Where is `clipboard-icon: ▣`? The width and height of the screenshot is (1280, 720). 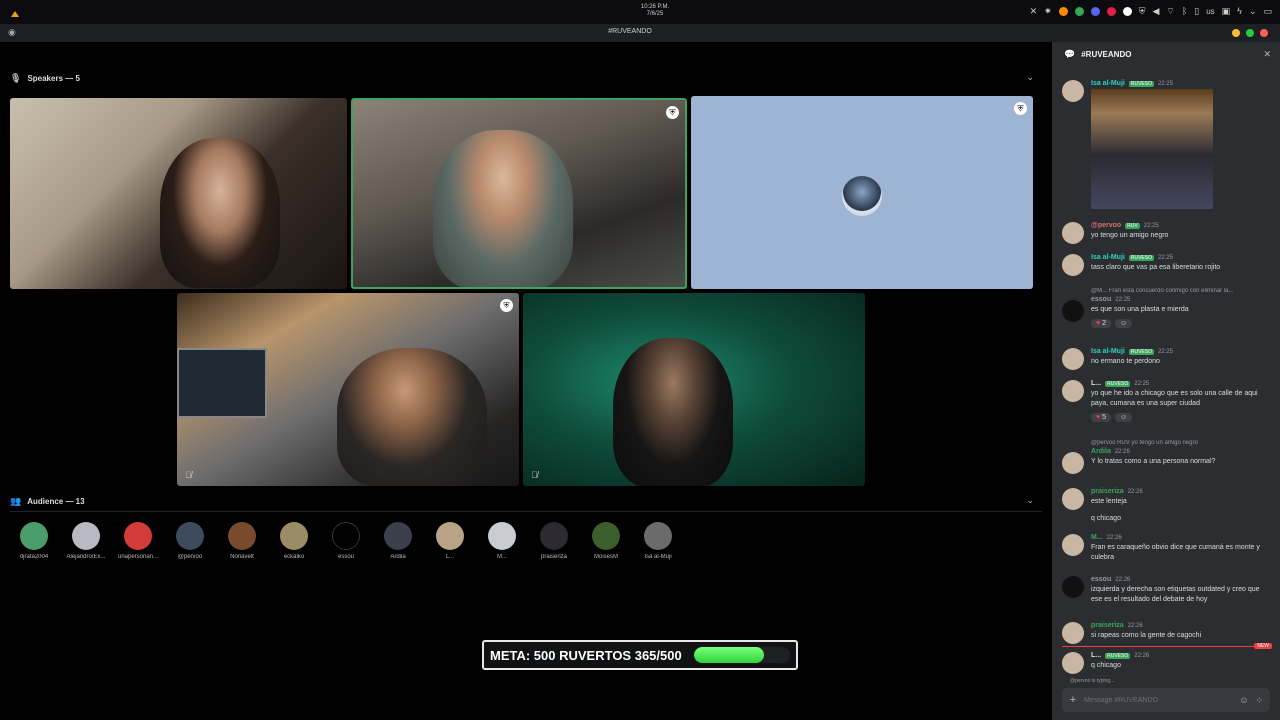
clipboard-icon: ▣ is located at coordinates (1226, 11).